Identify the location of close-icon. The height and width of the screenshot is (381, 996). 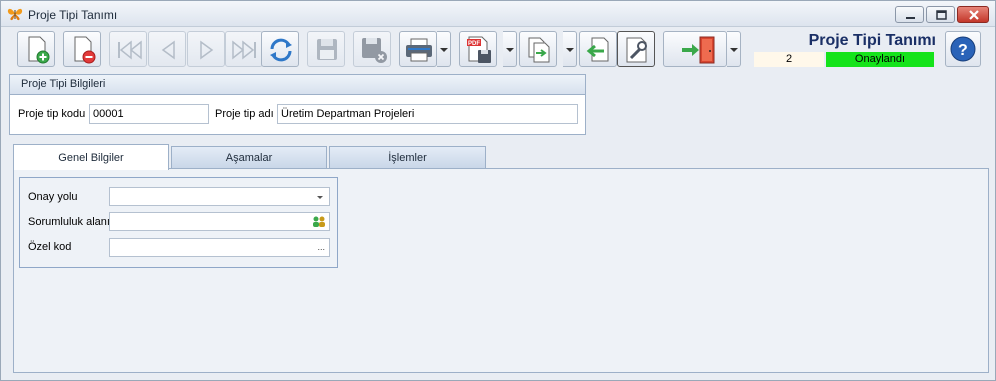
(974, 15).